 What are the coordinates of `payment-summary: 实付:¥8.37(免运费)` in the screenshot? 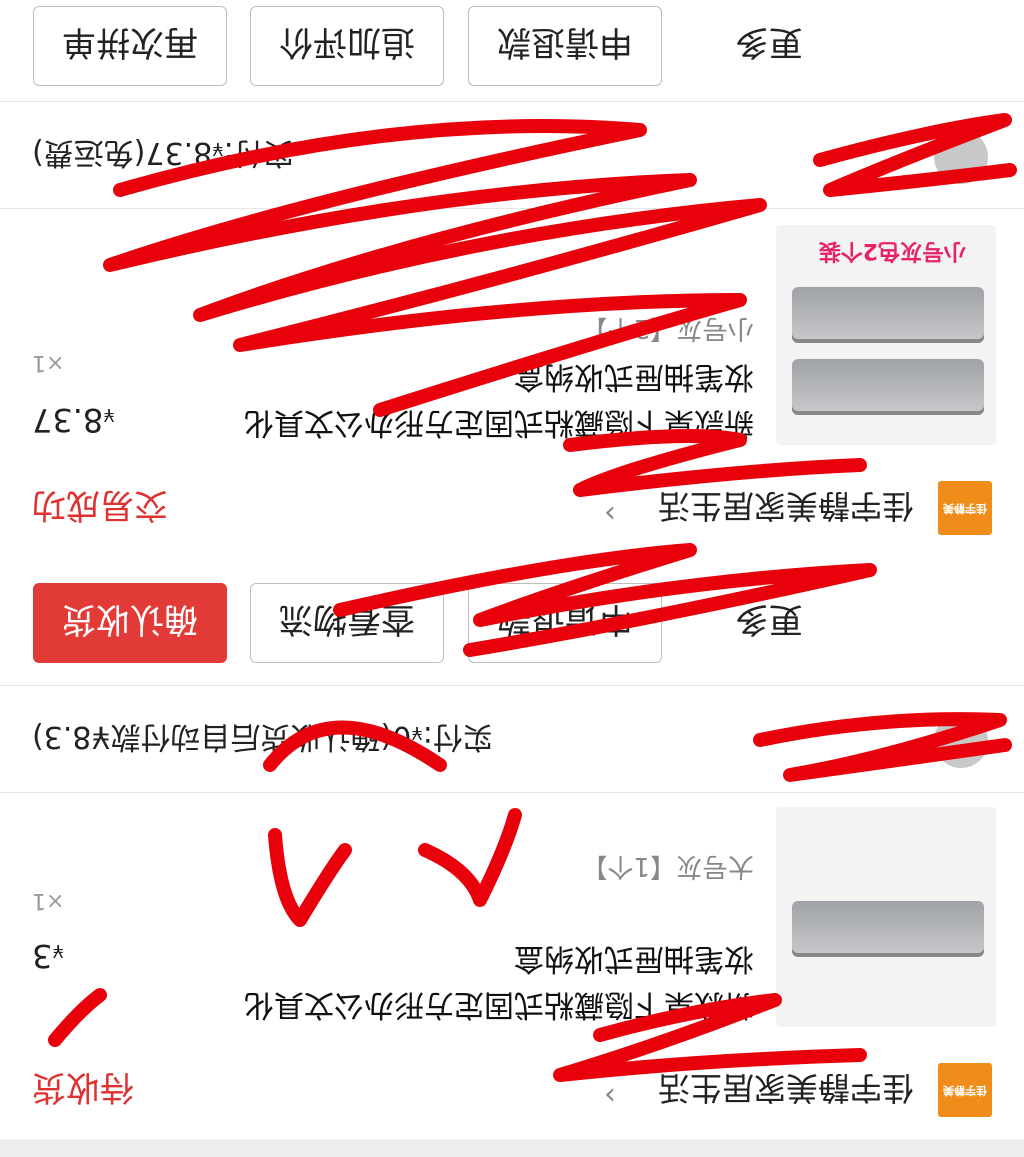 It's located at (163, 156).